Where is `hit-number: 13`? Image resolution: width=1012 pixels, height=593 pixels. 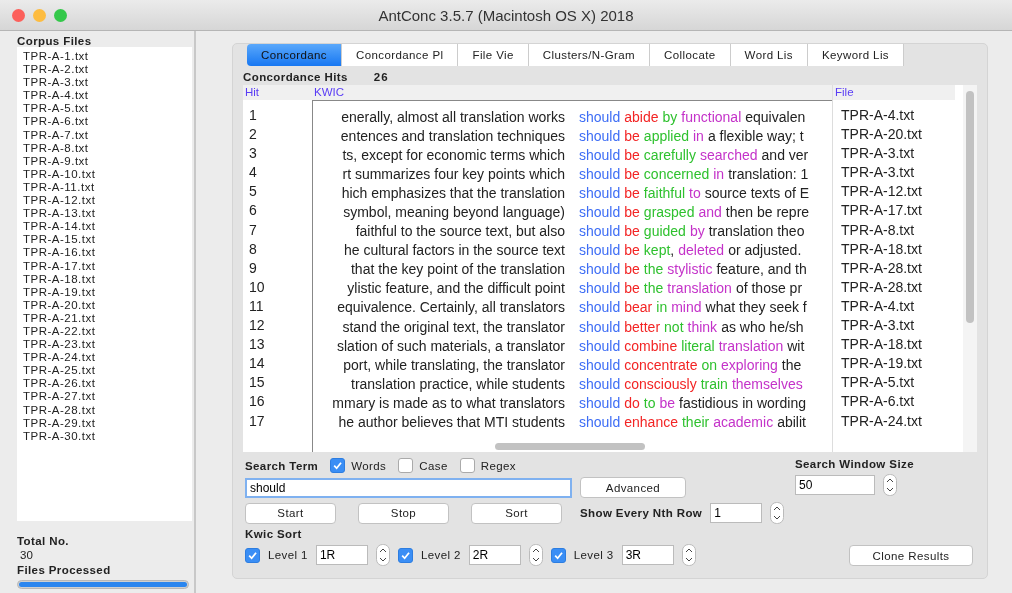 hit-number: 13 is located at coordinates (256, 345).